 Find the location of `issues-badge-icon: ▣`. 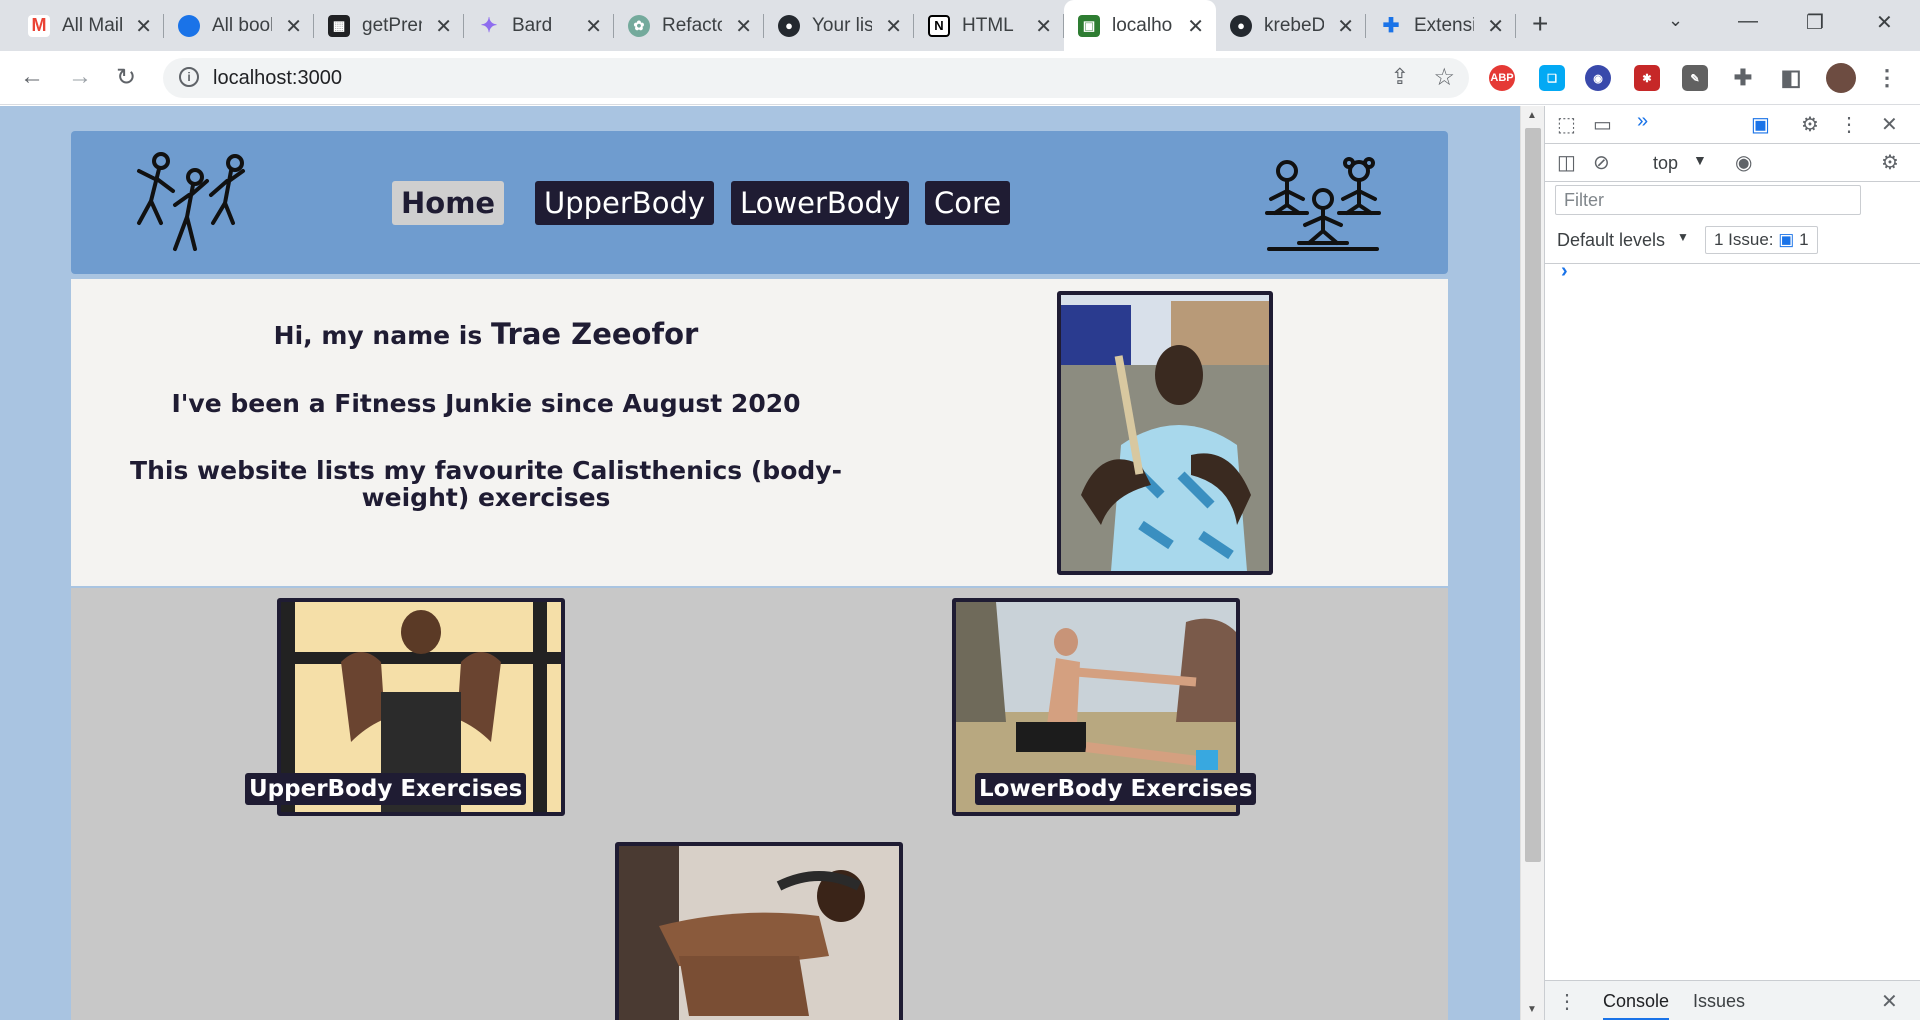

issues-badge-icon: ▣ is located at coordinates (1760, 124).